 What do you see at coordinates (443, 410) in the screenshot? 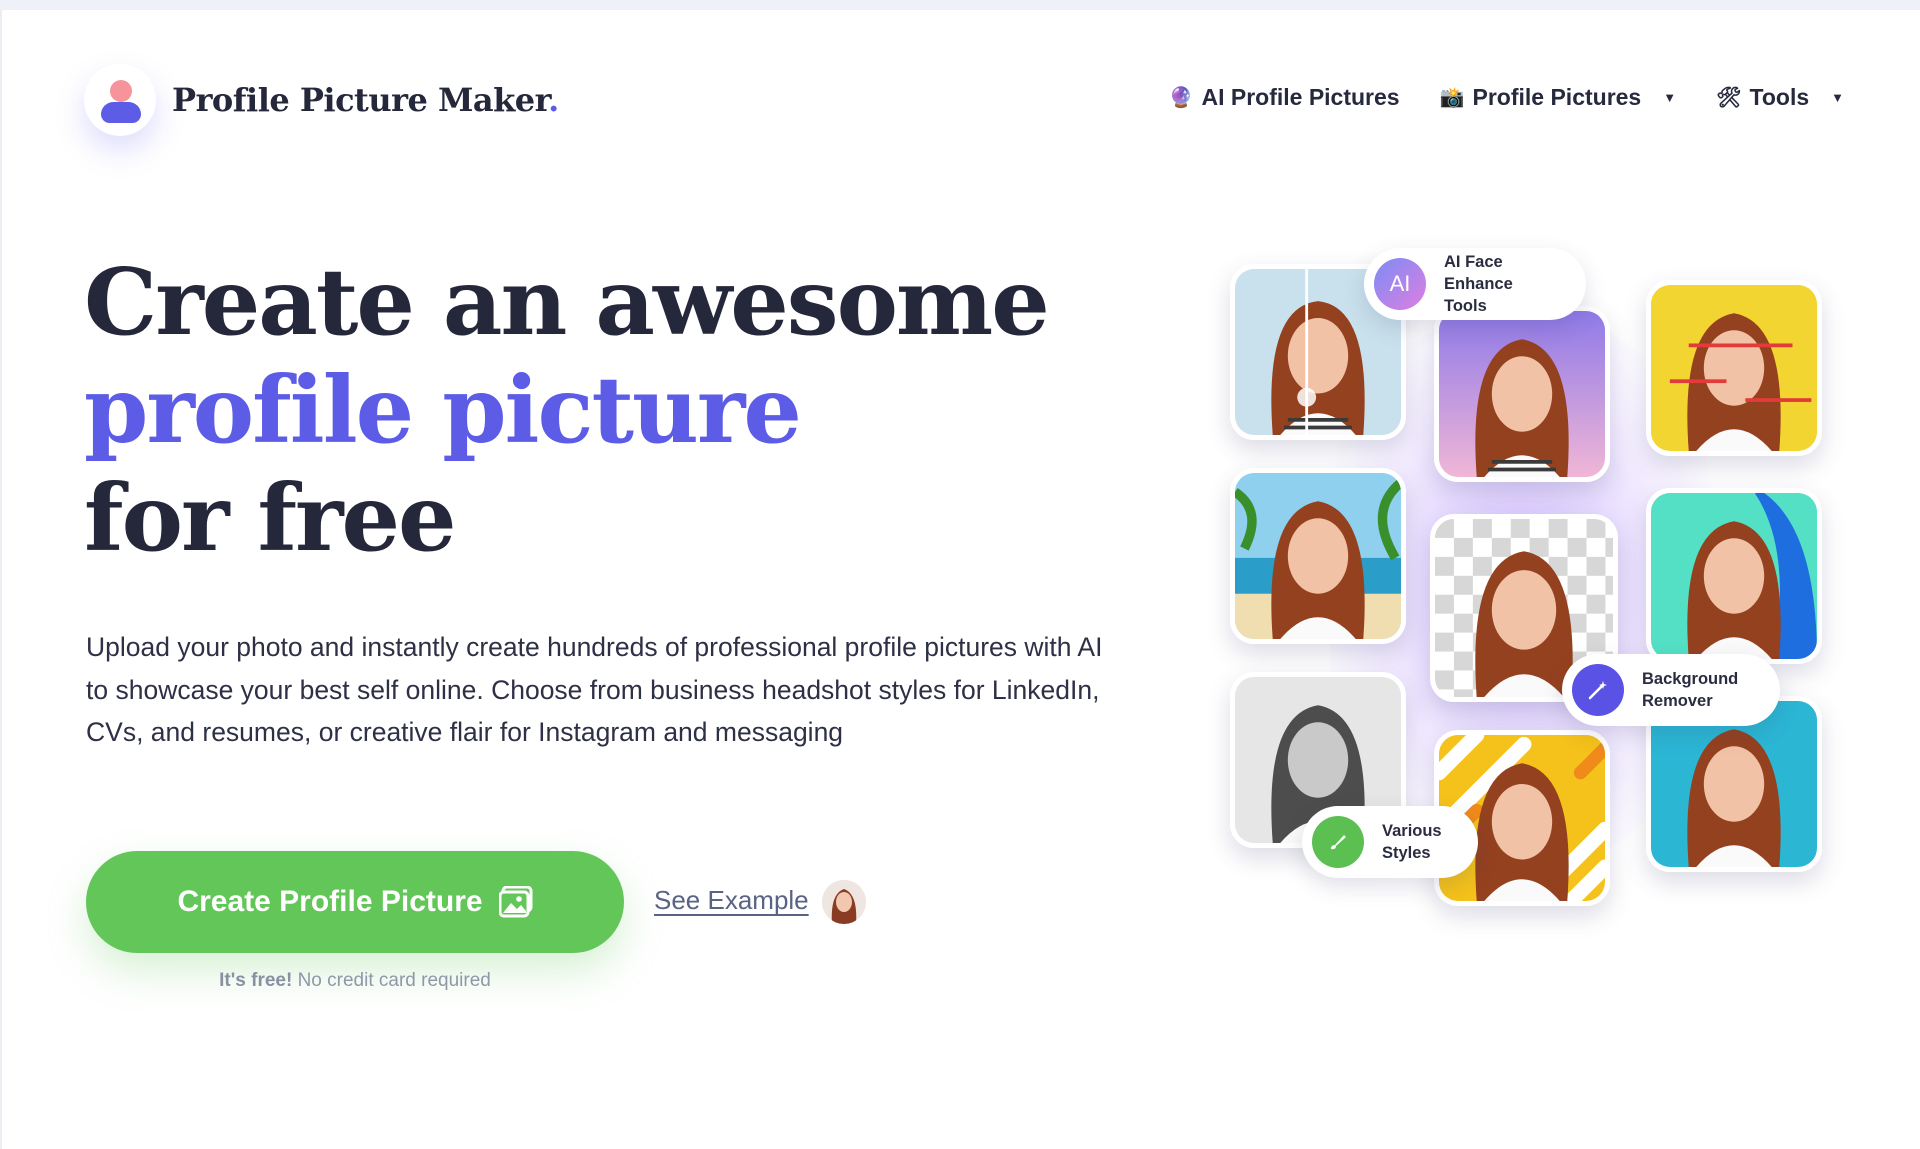
I see `headline-line-2: profile picture` at bounding box center [443, 410].